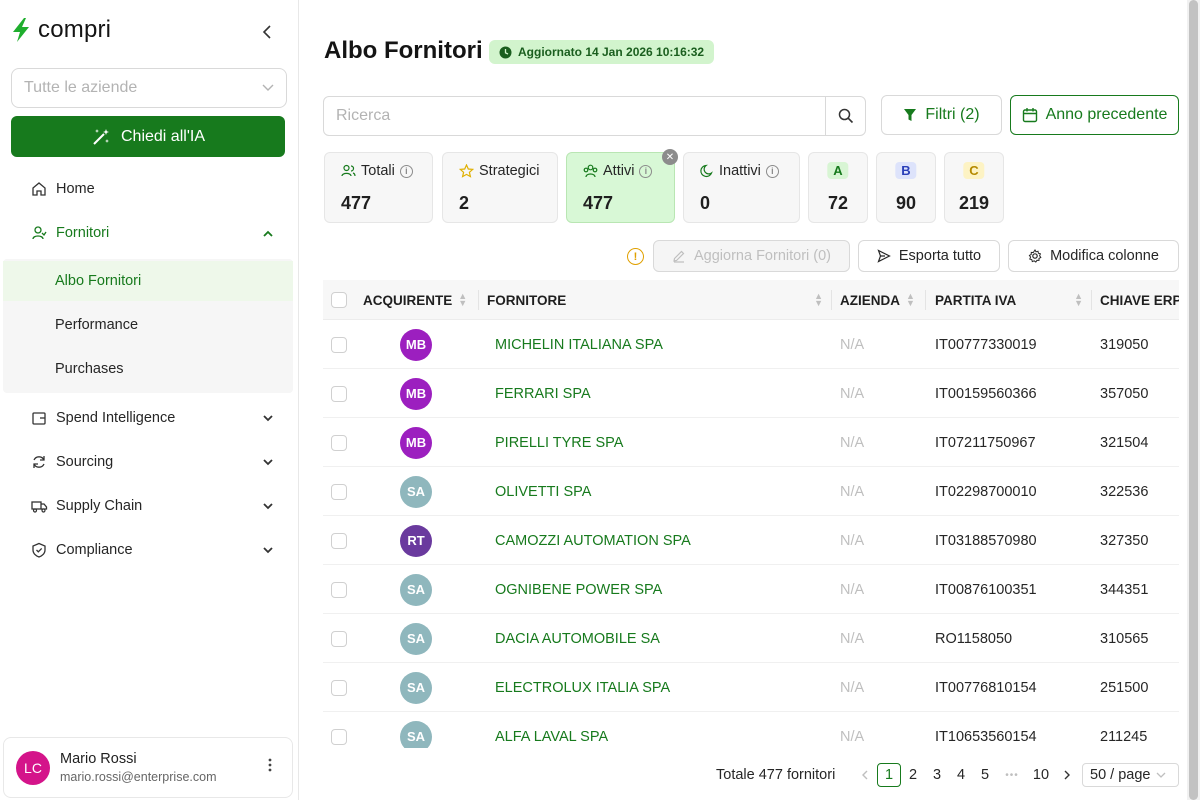 This screenshot has width=1200, height=800. What do you see at coordinates (751, 393) in the screenshot?
I see `table-row: MB FERRARI SPA N/A IT00159560366 357050` at bounding box center [751, 393].